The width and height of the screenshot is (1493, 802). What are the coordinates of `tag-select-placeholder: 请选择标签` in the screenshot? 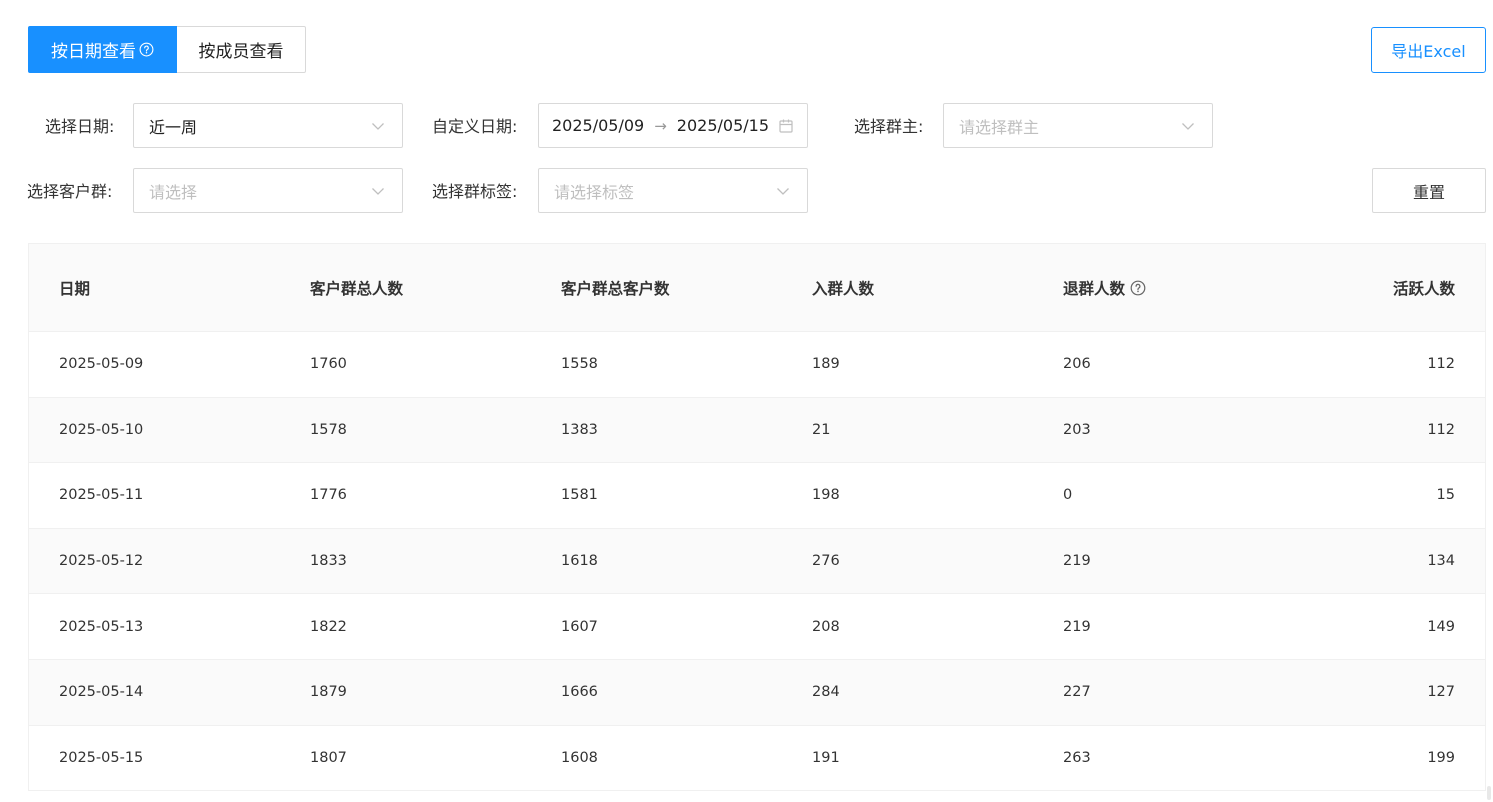 It's located at (594, 192).